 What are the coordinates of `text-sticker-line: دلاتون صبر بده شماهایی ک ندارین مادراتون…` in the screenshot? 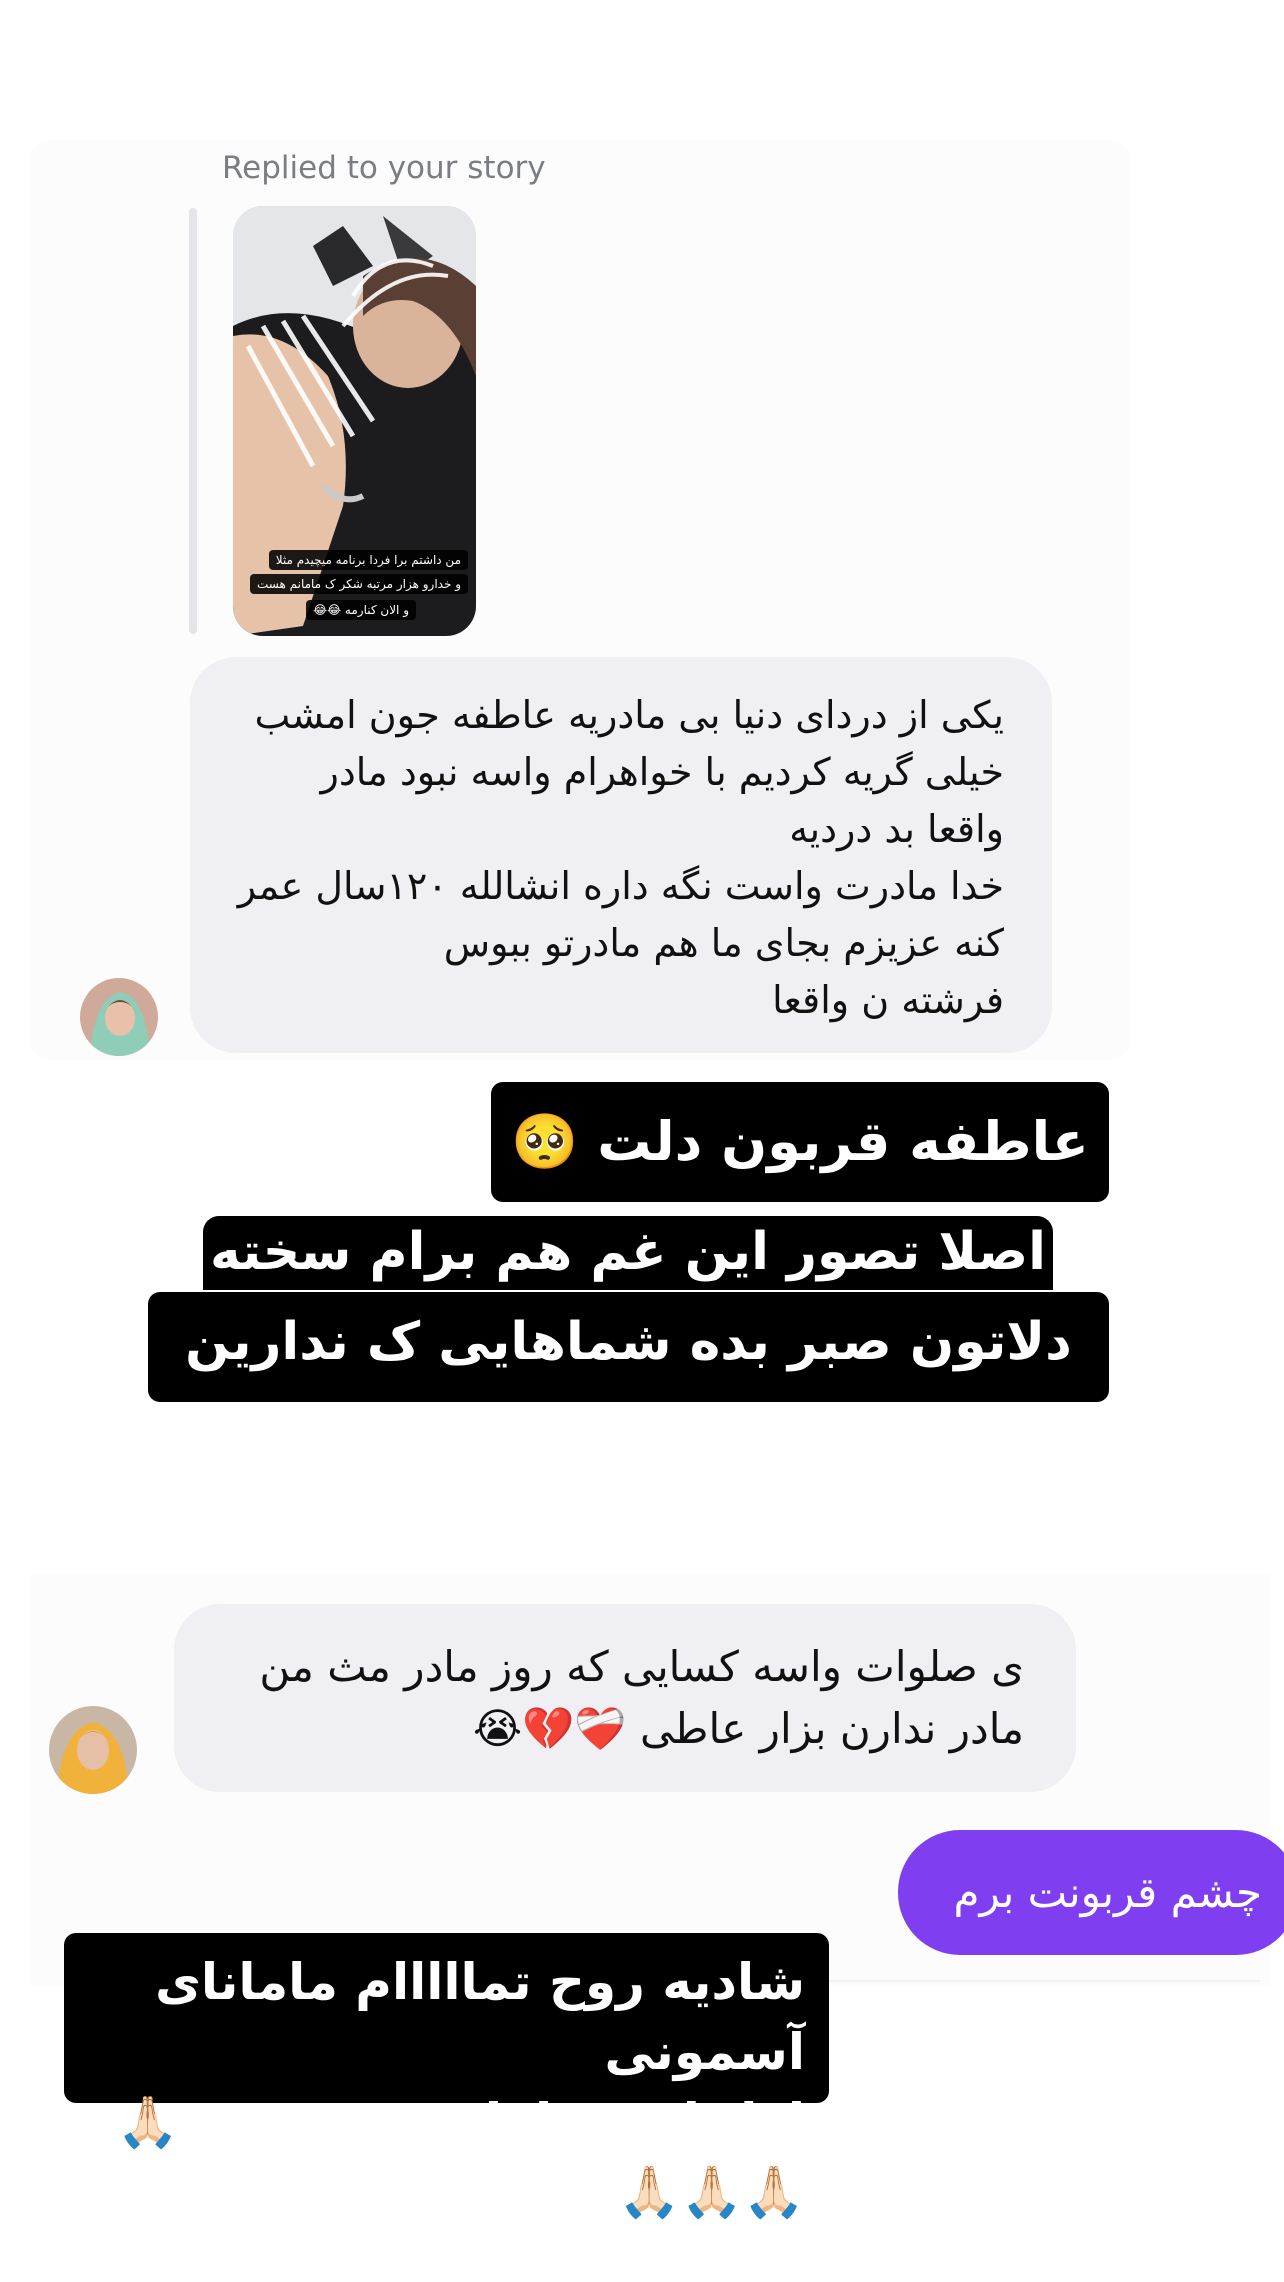 It's located at (628, 1382).